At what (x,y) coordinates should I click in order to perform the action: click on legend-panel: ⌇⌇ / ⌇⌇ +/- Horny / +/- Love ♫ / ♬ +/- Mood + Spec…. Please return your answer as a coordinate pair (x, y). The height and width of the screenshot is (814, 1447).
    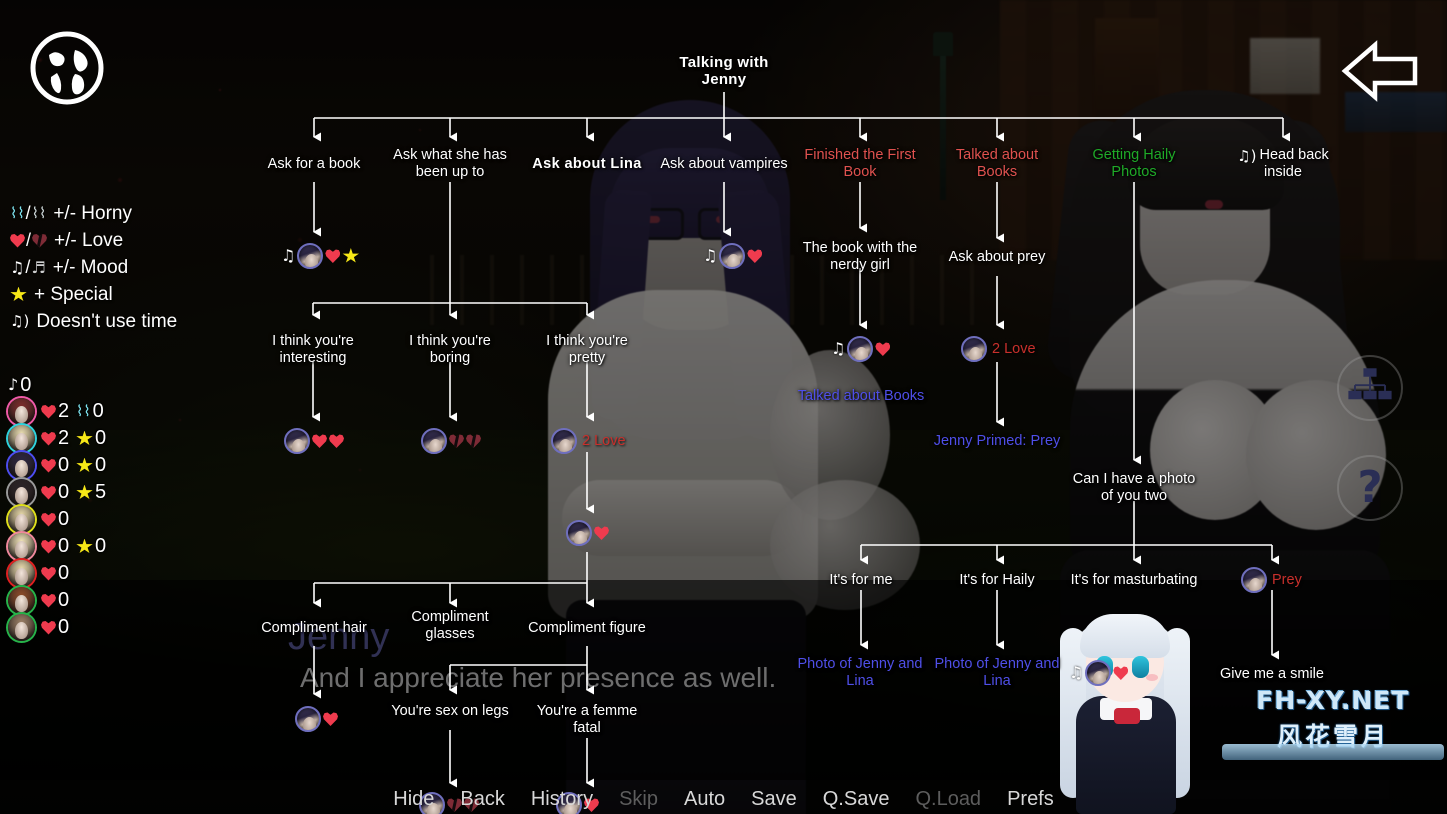
    Looking at the image, I should click on (93, 267).